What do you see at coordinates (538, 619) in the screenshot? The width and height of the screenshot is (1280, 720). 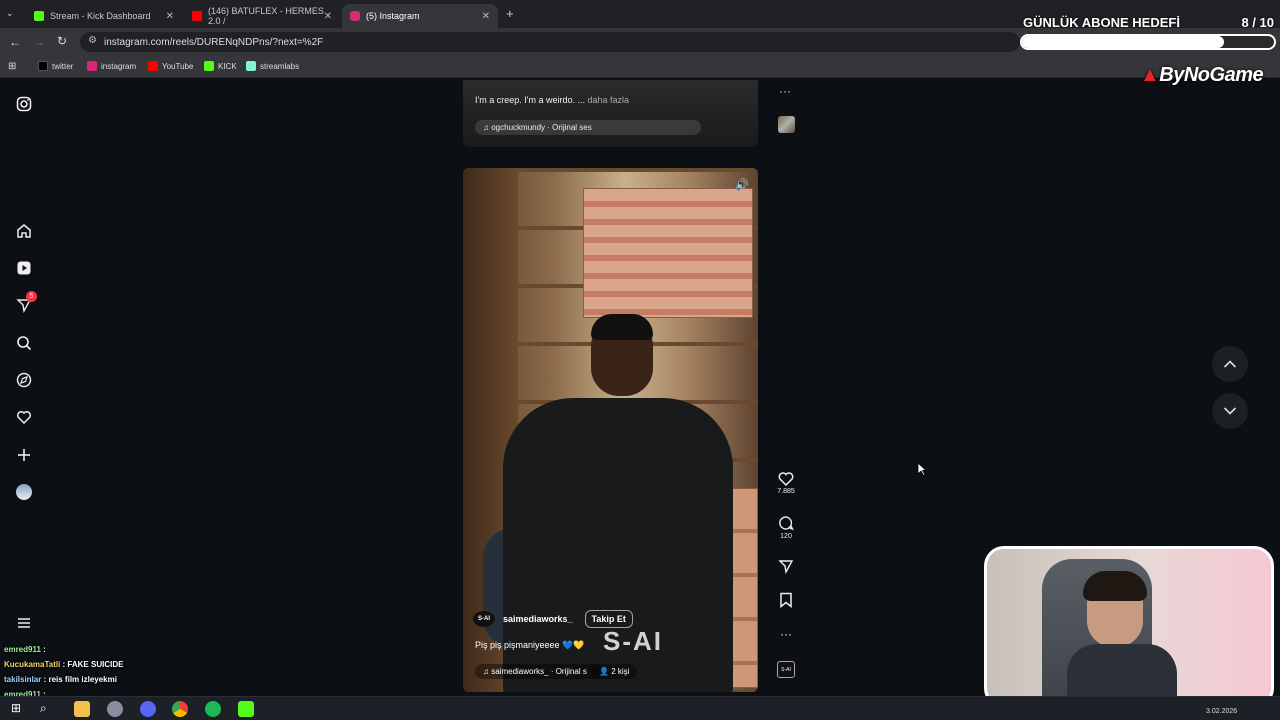 I see `author-username: saimediaworks_` at bounding box center [538, 619].